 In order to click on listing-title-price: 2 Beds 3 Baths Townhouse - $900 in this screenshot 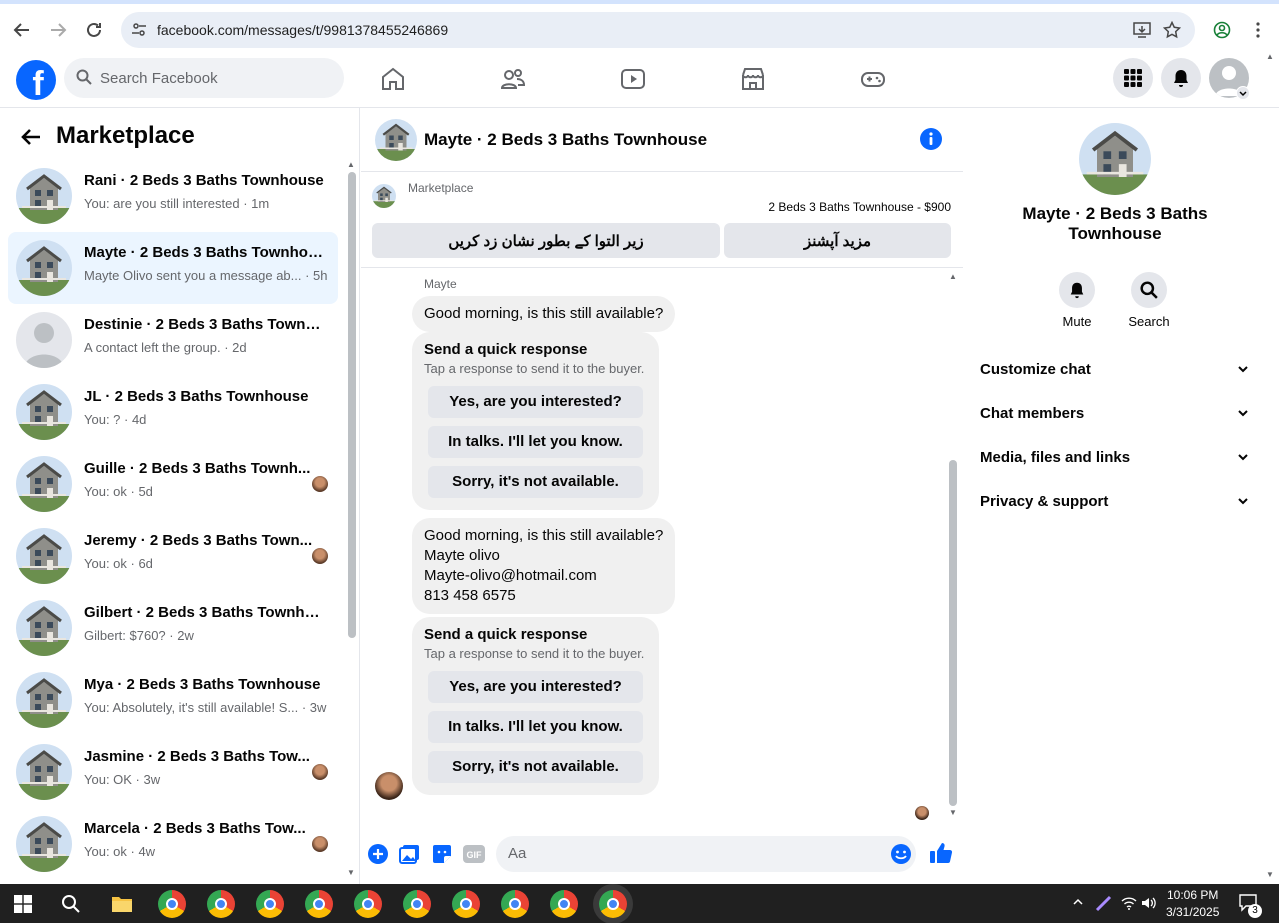, I will do `click(859, 207)`.